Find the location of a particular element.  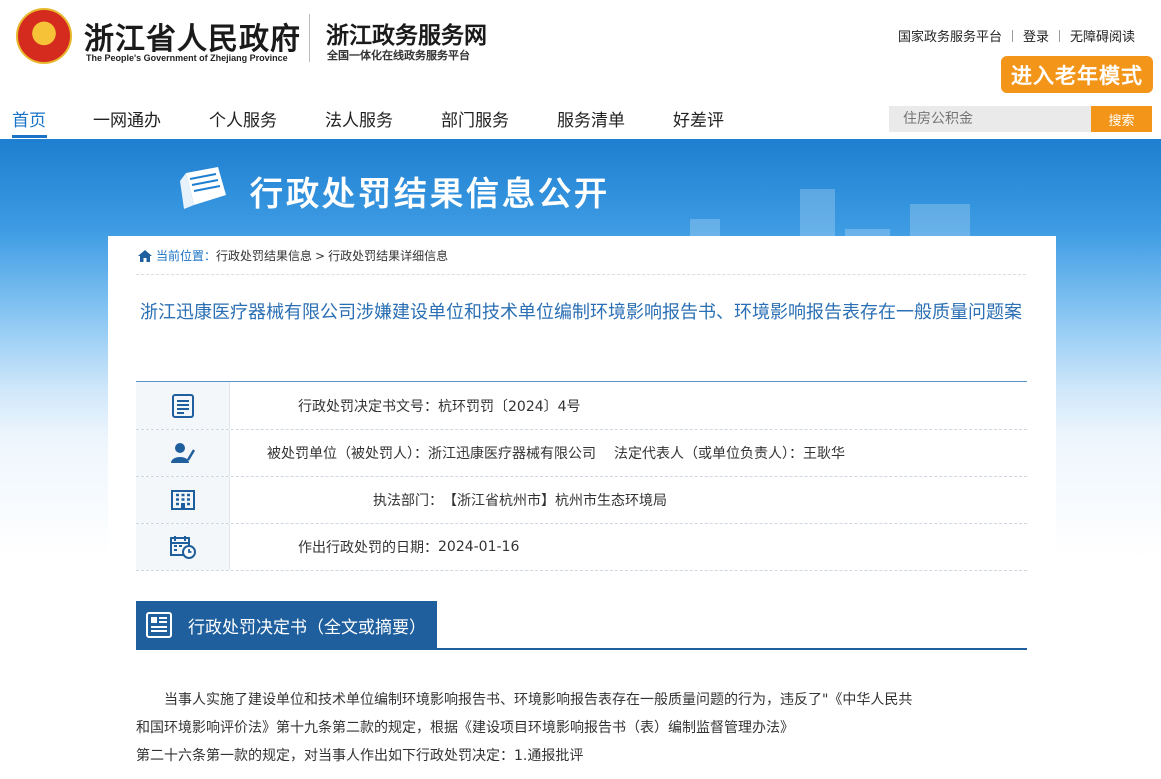

document-icon is located at coordinates (182, 405).